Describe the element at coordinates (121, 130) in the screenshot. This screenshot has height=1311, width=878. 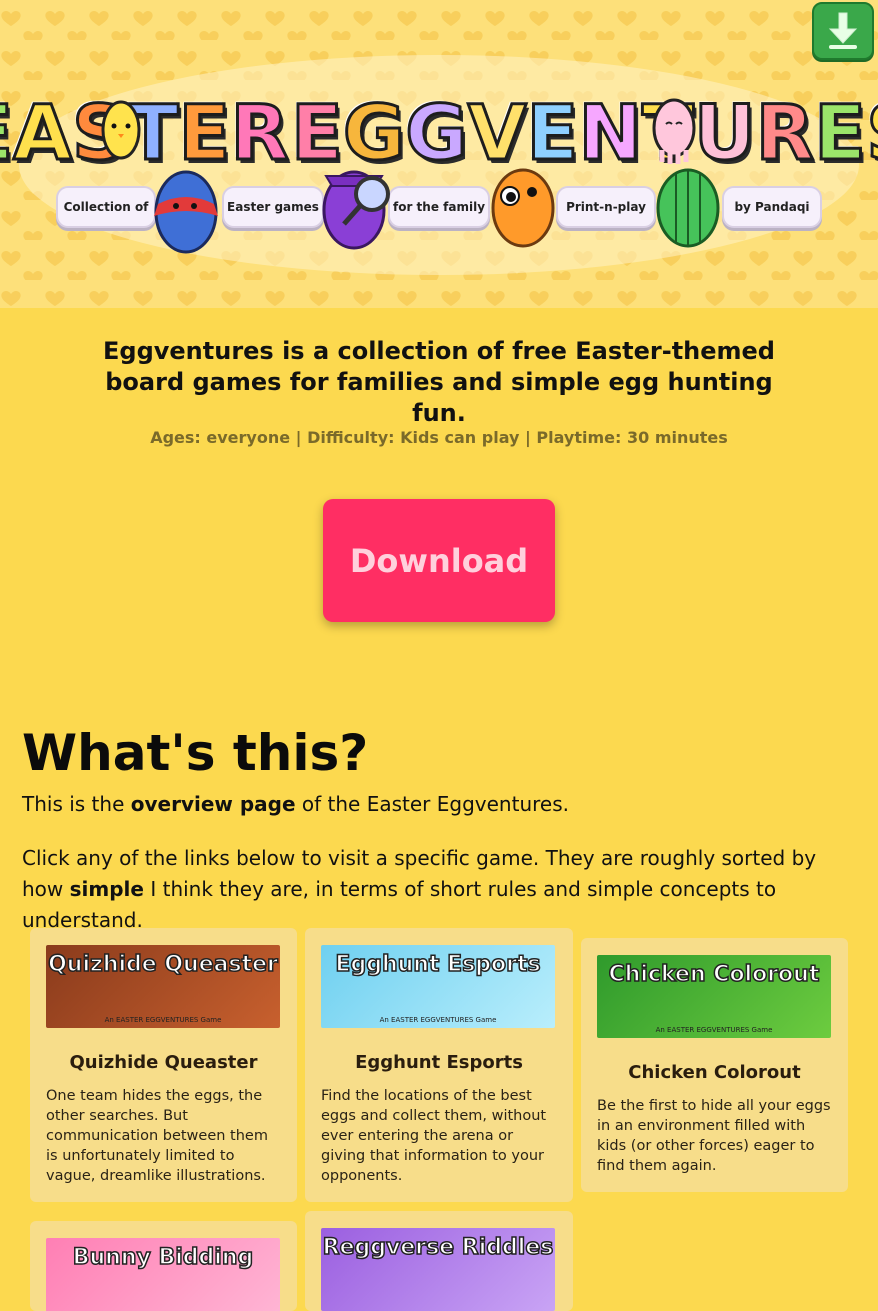
I see `chick-egg-icon` at that location.